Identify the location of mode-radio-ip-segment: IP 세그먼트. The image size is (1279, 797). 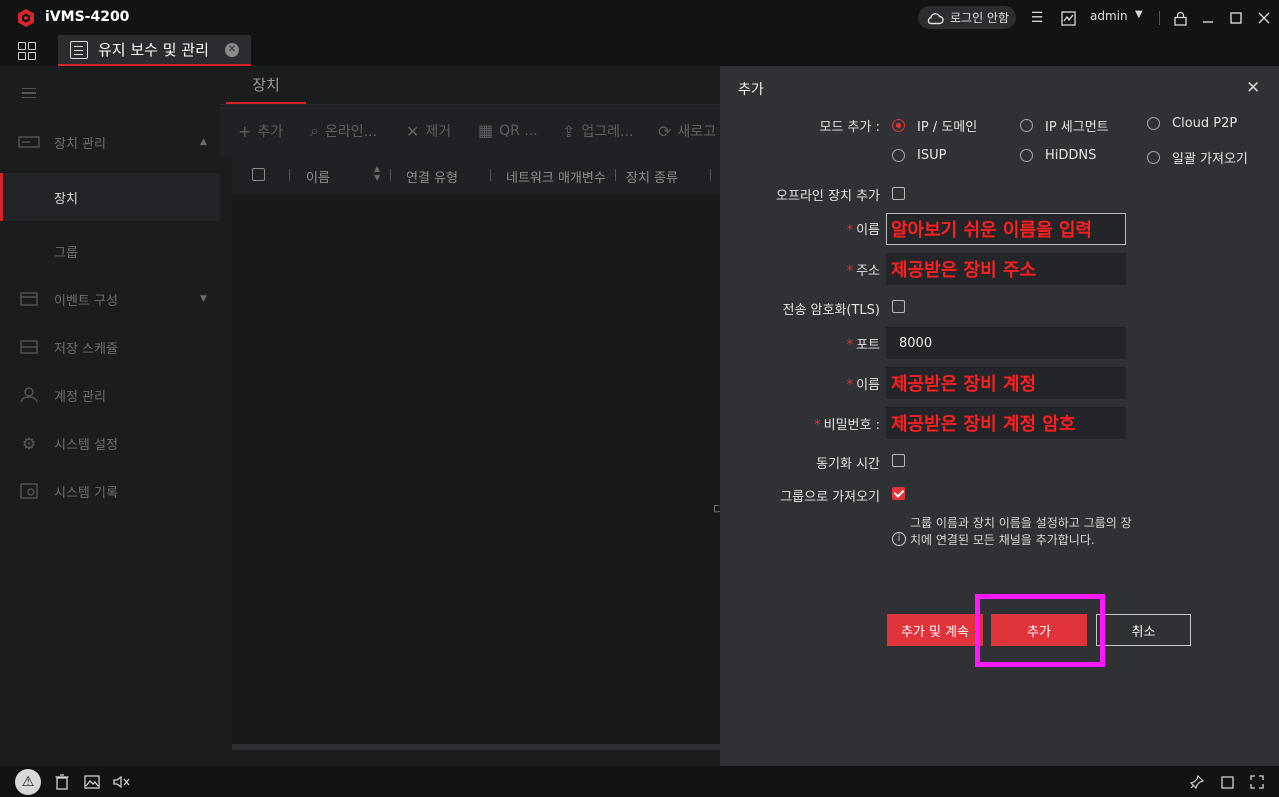
(1064, 125).